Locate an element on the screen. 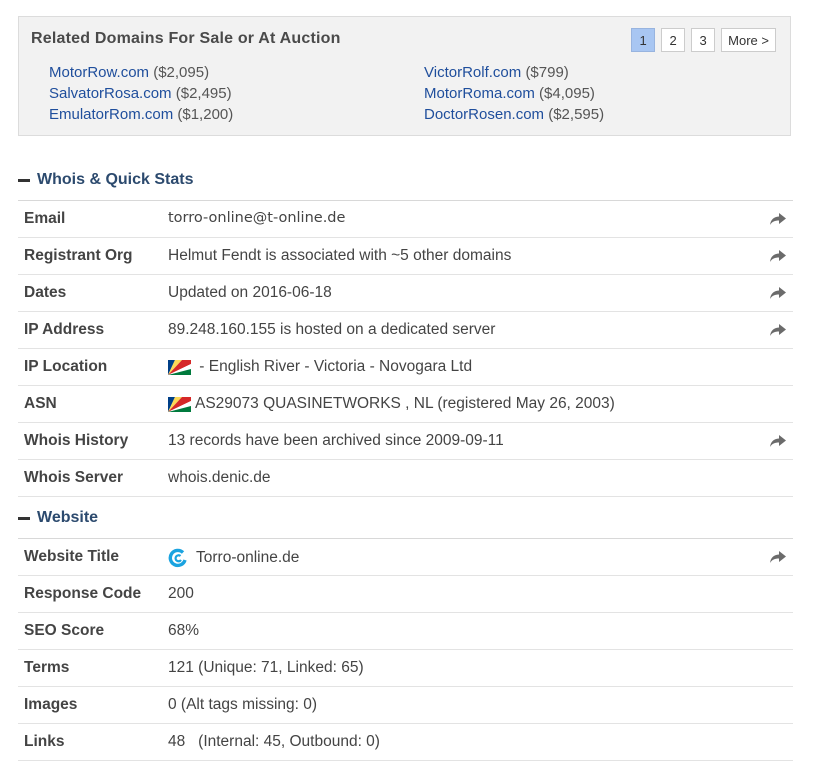 Image resolution: width=822 pixels, height=768 pixels. table-row: Whois Server whois.denic.de is located at coordinates (405, 478).